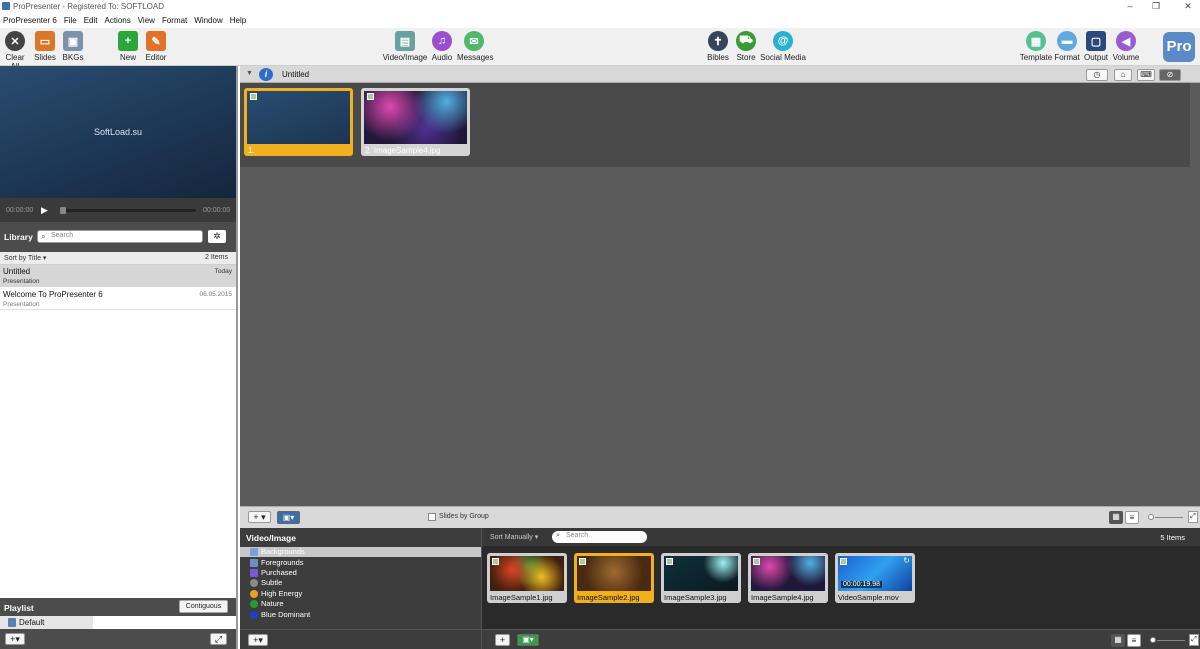 This screenshot has height=649, width=1200. Describe the element at coordinates (118, 622) in the screenshot. I see `playlist-item: Default` at that location.